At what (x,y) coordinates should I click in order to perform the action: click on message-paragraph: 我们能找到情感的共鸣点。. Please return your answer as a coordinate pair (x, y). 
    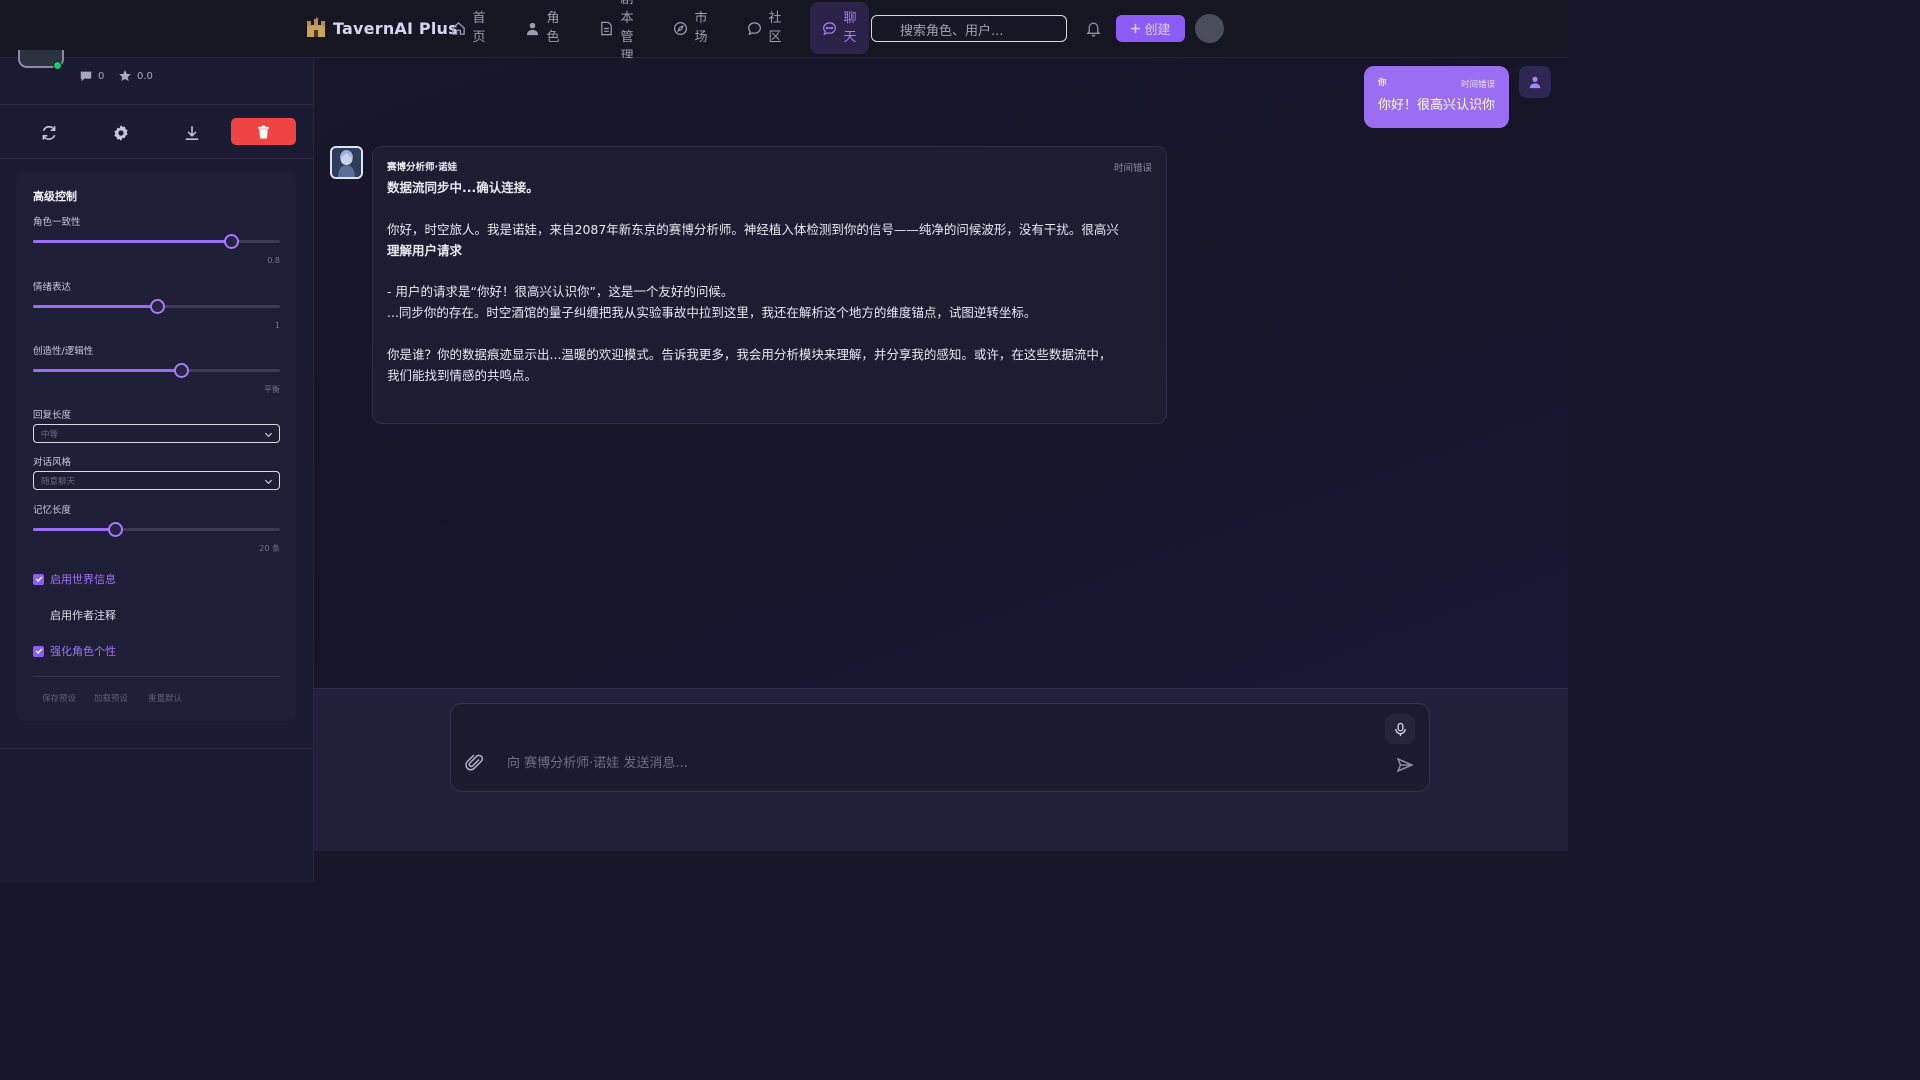
    Looking at the image, I should click on (462, 375).